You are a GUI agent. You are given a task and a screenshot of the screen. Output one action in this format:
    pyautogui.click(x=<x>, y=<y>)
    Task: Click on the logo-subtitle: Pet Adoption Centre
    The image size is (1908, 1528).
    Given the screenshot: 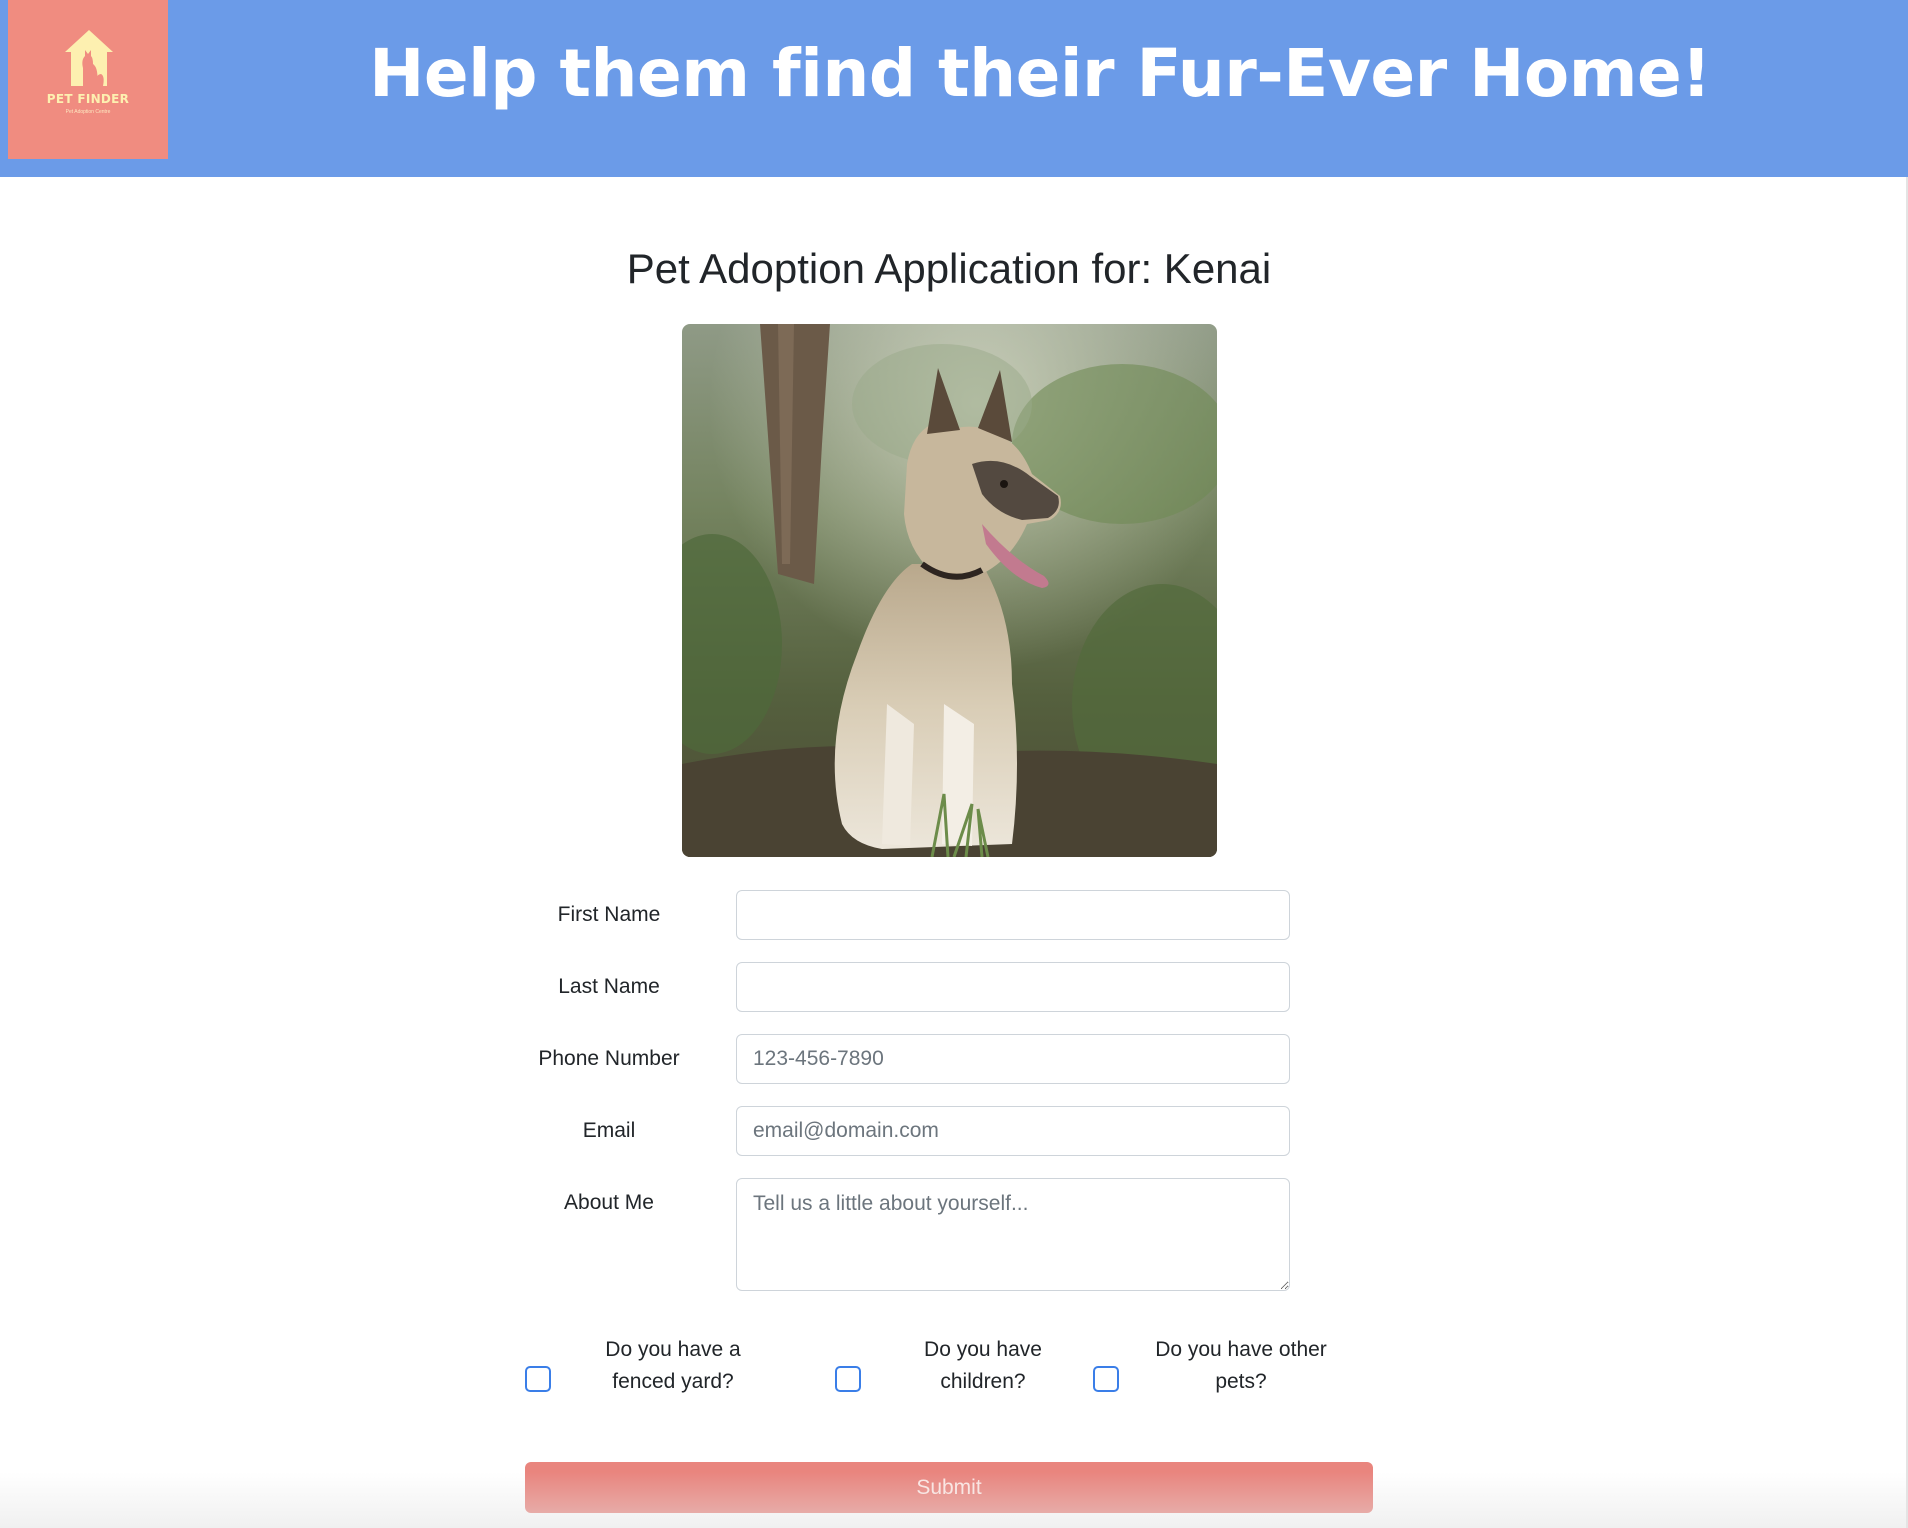 What is the action you would take?
    pyautogui.click(x=88, y=112)
    